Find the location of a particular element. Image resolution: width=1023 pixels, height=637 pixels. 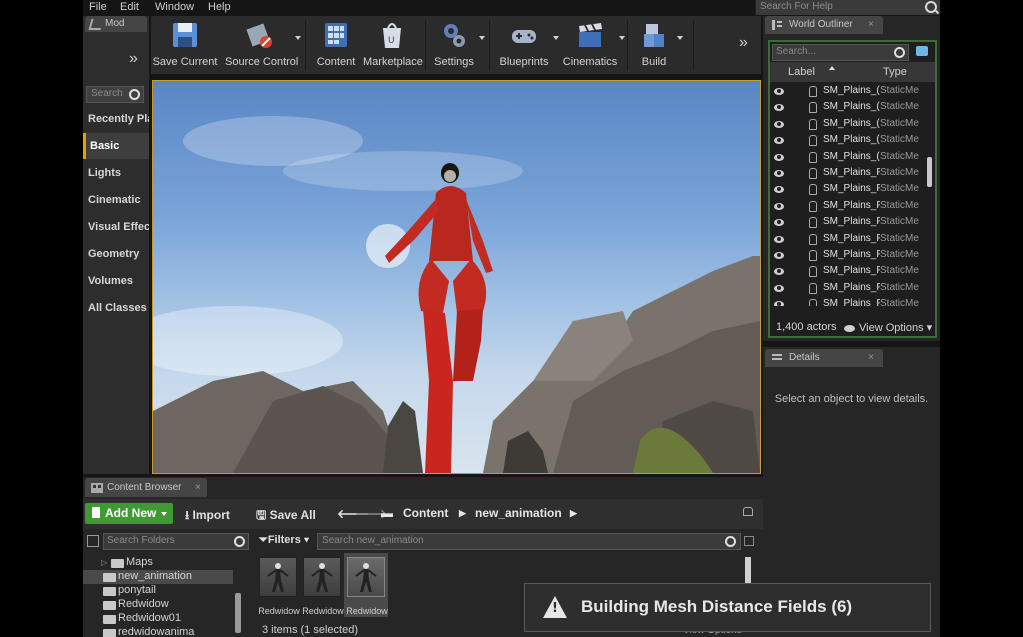

toolbar-overflow-chevron-icon: » is located at coordinates (743, 43).